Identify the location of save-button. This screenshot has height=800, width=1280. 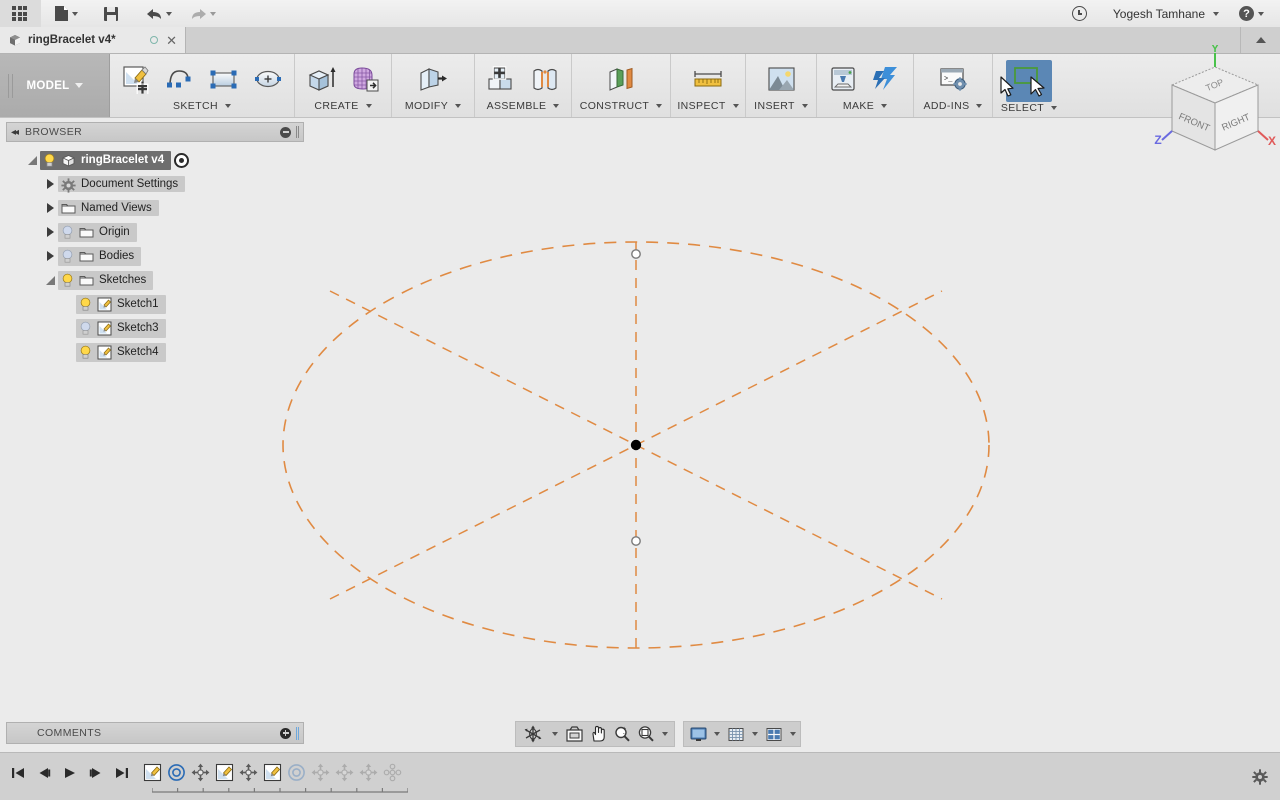
(106, 14).